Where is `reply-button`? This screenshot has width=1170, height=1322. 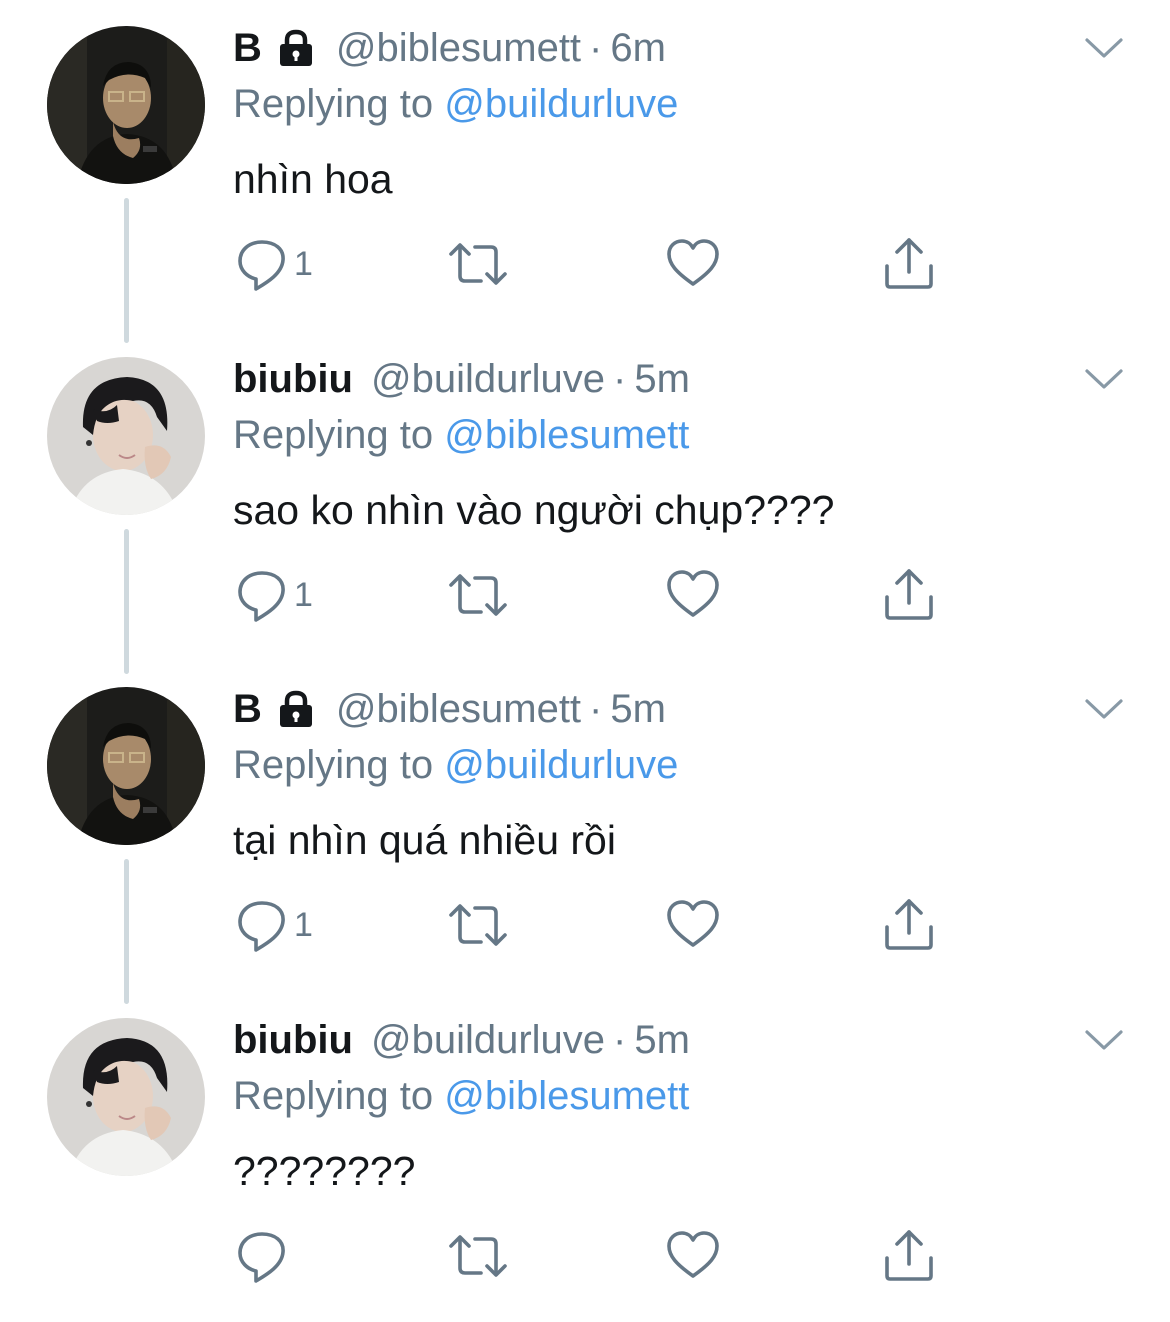 reply-button is located at coordinates (265, 1256).